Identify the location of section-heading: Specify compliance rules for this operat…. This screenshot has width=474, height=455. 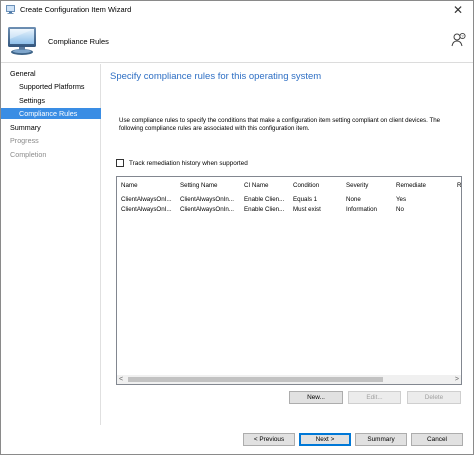
(216, 76).